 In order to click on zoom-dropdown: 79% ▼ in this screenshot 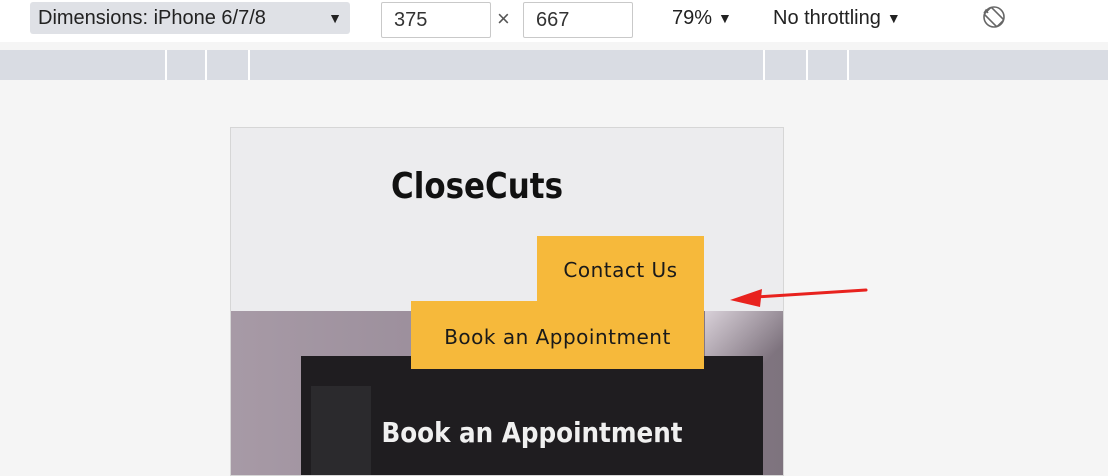, I will do `click(702, 18)`.